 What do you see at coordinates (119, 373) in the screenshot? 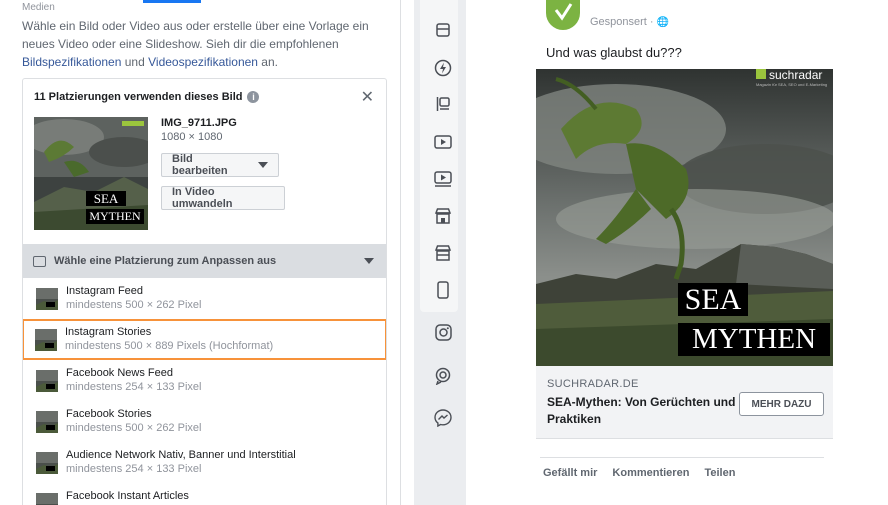
I see `placement-title: Facebook News Feed` at bounding box center [119, 373].